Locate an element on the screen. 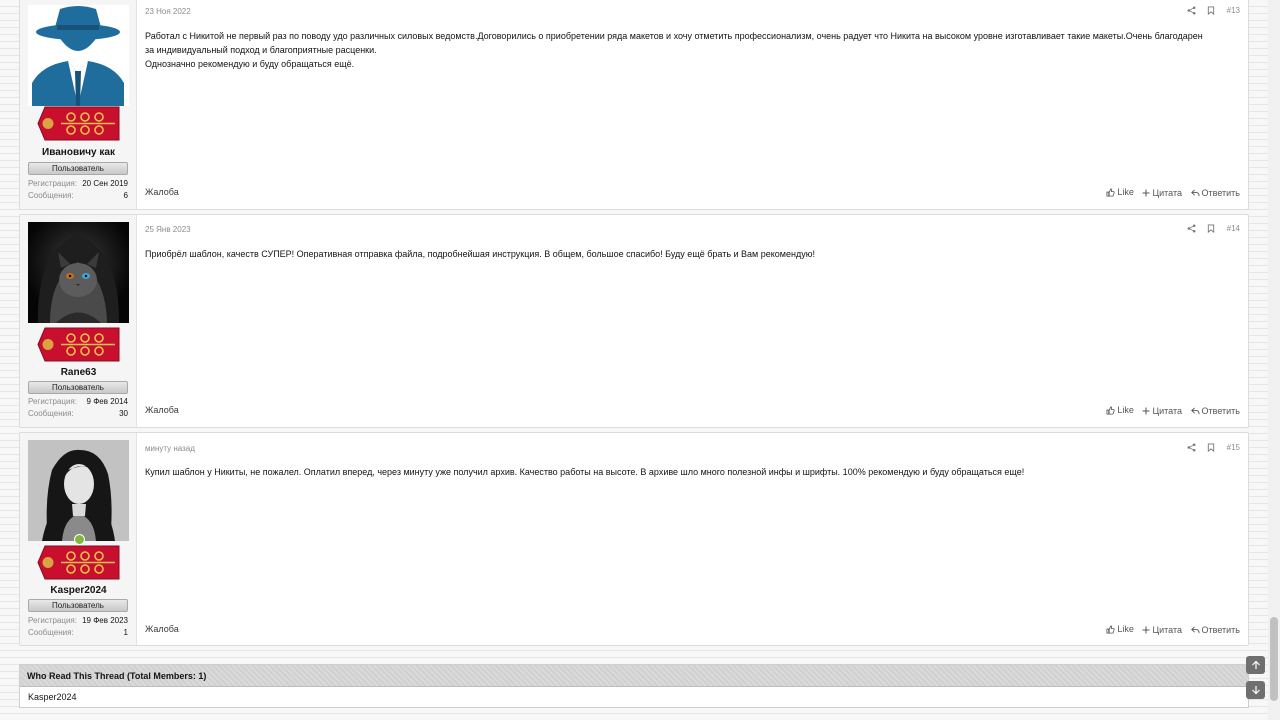 Image resolution: width=1280 pixels, height=720 pixels. arrow-up-icon is located at coordinates (1255, 664).